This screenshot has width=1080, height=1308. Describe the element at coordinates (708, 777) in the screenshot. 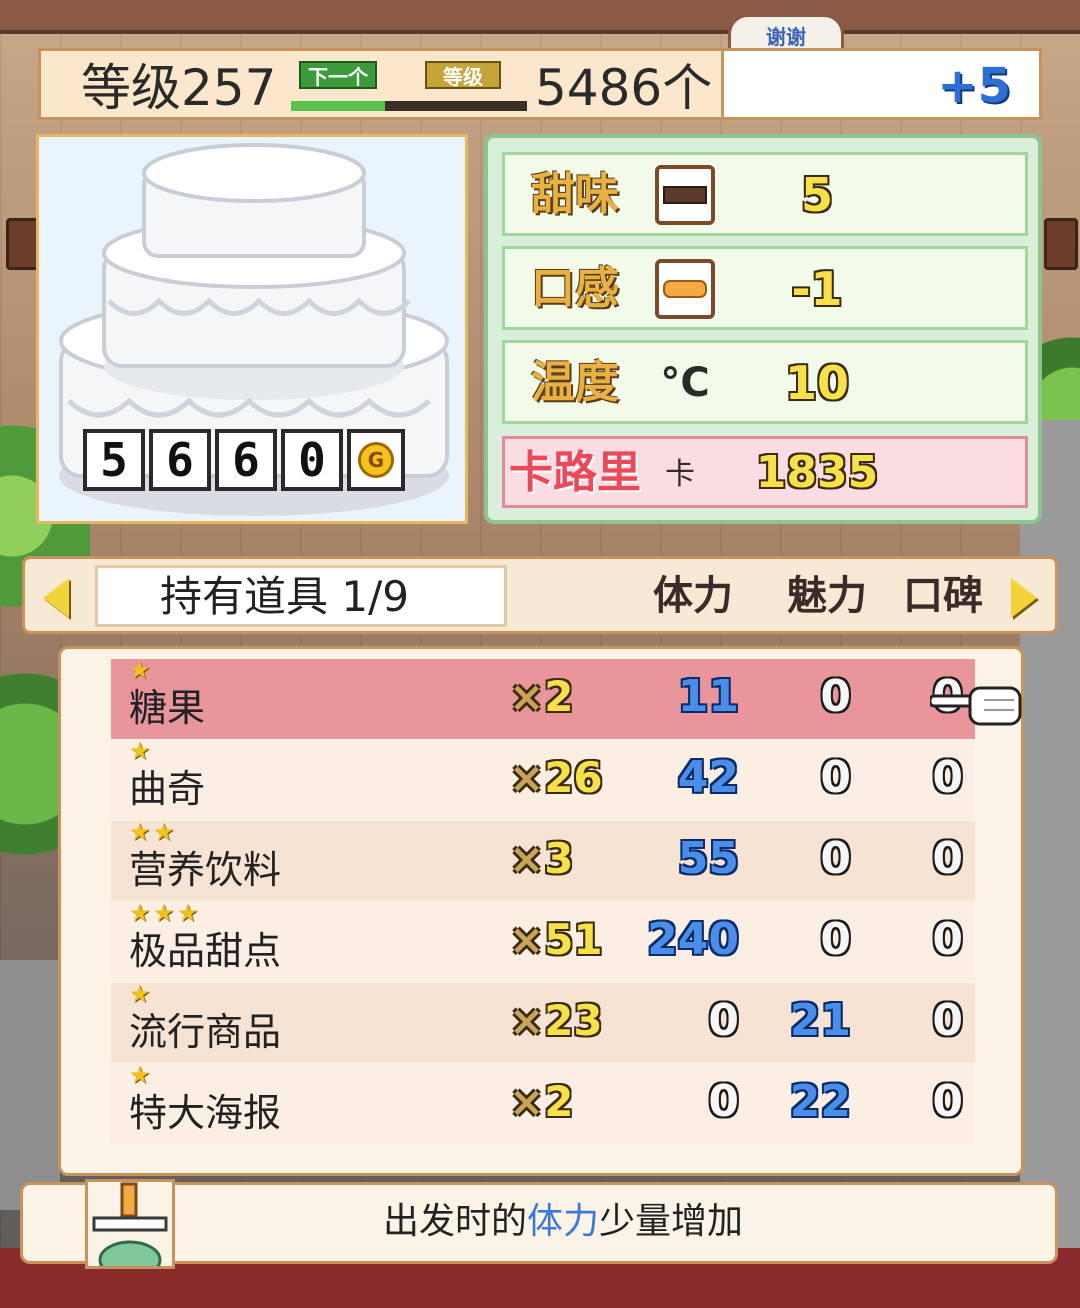

I see `item-stamina: 42` at that location.